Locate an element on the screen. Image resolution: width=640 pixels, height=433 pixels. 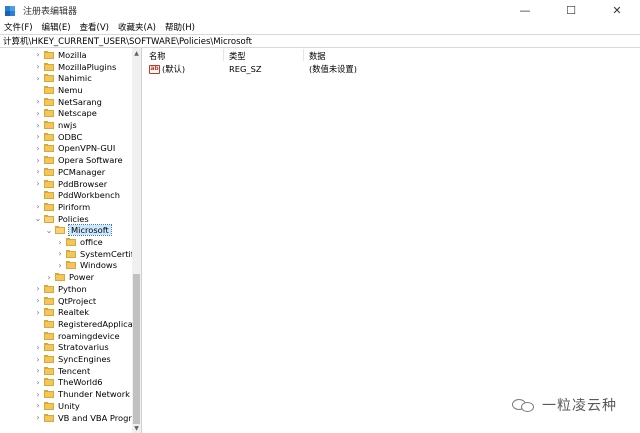
tree-item: › Opera Software is located at coordinates (78, 160).